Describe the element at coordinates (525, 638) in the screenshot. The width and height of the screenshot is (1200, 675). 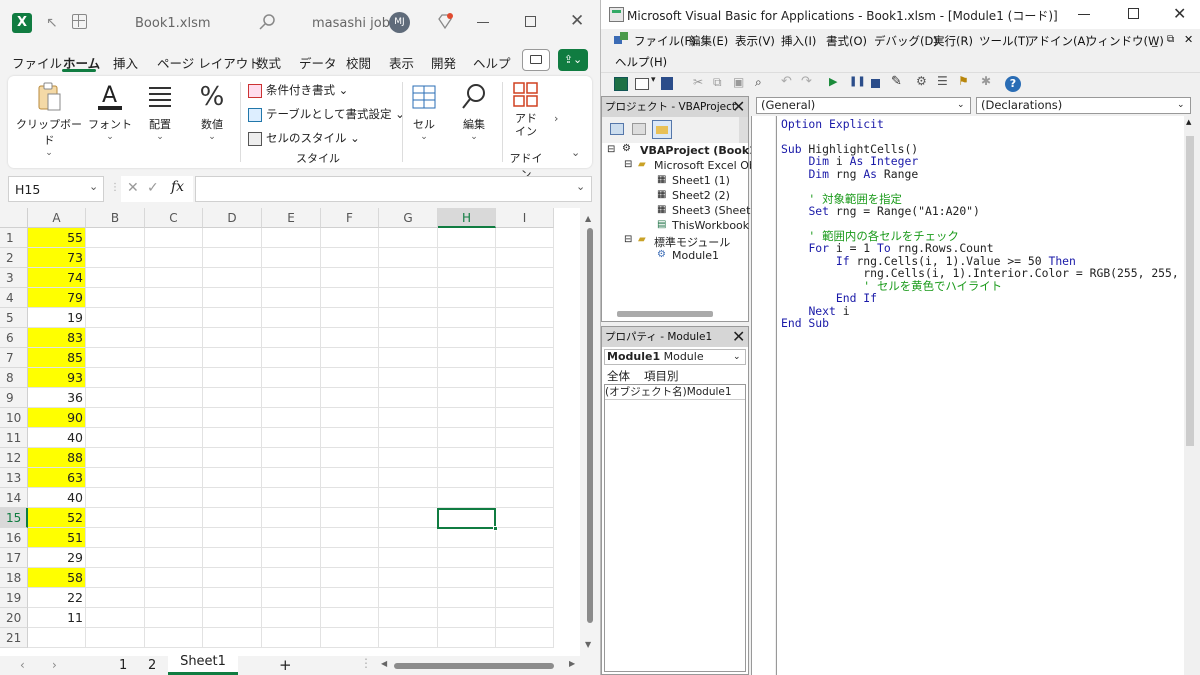
I see `cell-i21` at that location.